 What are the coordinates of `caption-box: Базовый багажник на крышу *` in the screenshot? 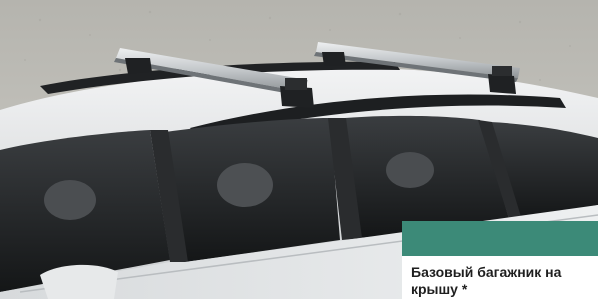 It's located at (500, 277).